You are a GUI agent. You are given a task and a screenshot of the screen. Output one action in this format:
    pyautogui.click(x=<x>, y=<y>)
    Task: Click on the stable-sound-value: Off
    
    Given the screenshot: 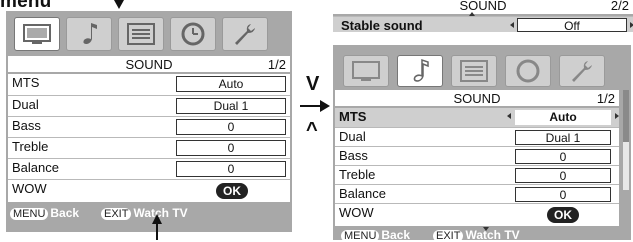 What is the action you would take?
    pyautogui.click(x=571, y=25)
    